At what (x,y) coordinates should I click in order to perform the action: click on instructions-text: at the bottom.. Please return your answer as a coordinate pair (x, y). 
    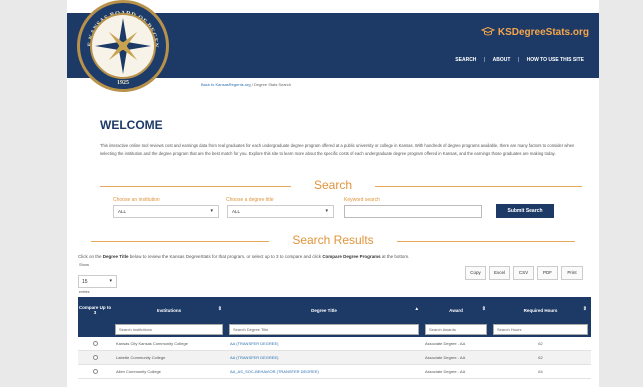
    Looking at the image, I should click on (395, 256).